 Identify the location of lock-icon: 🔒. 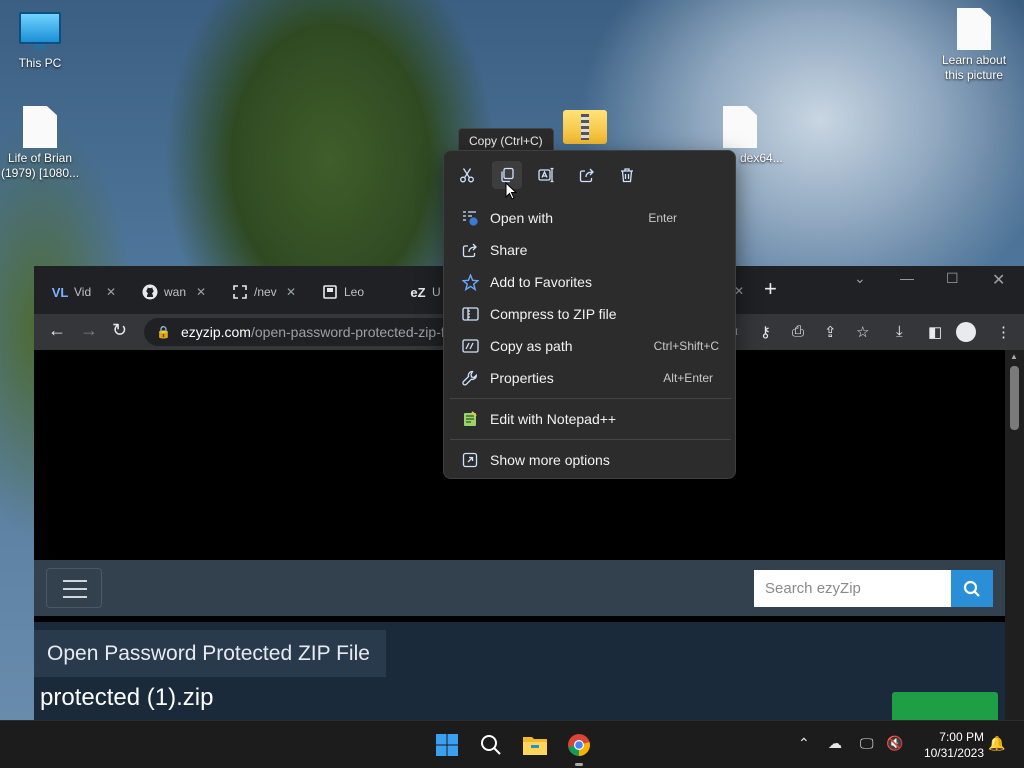
(163, 332).